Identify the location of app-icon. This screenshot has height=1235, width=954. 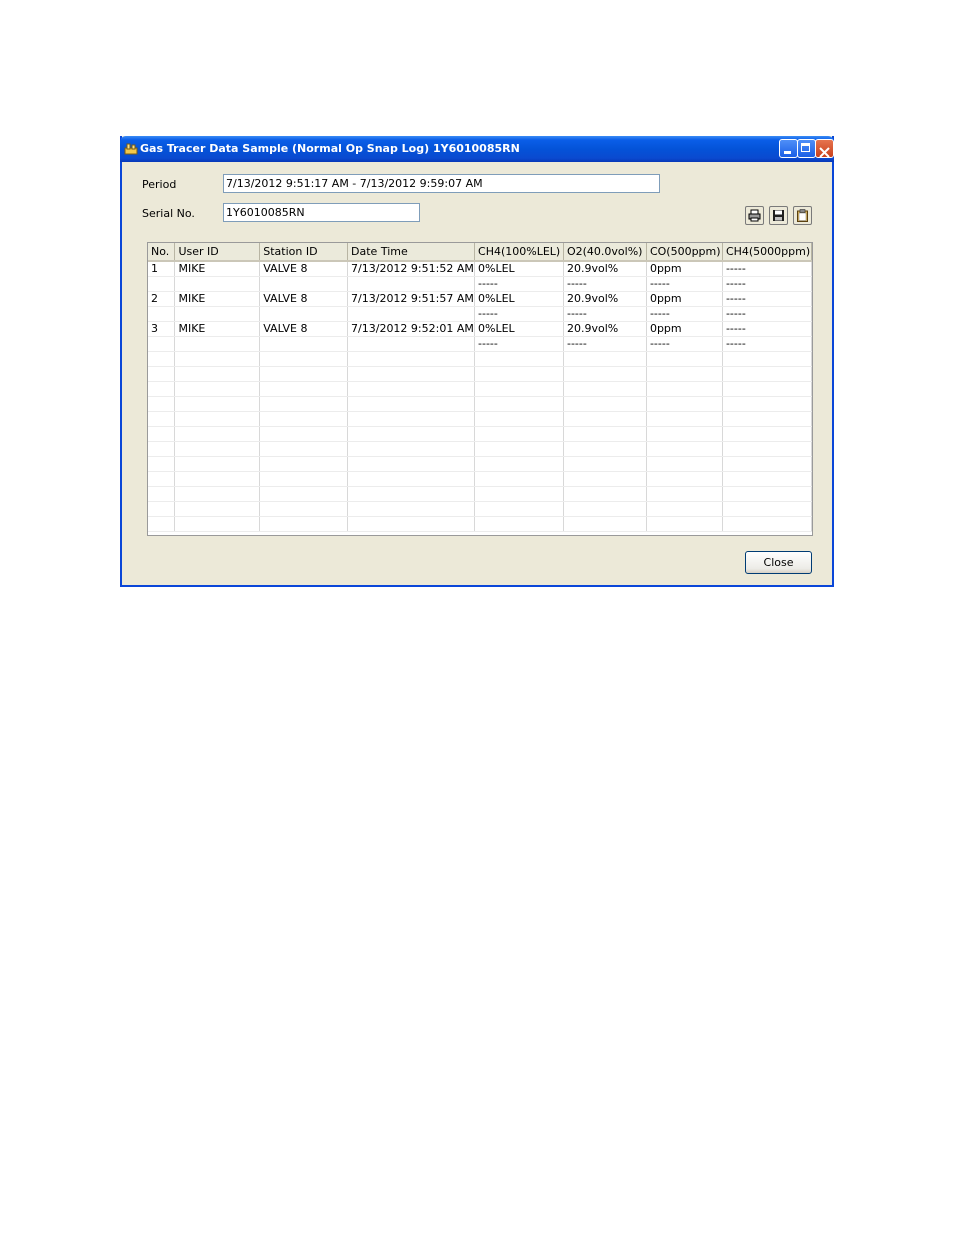
(131, 148).